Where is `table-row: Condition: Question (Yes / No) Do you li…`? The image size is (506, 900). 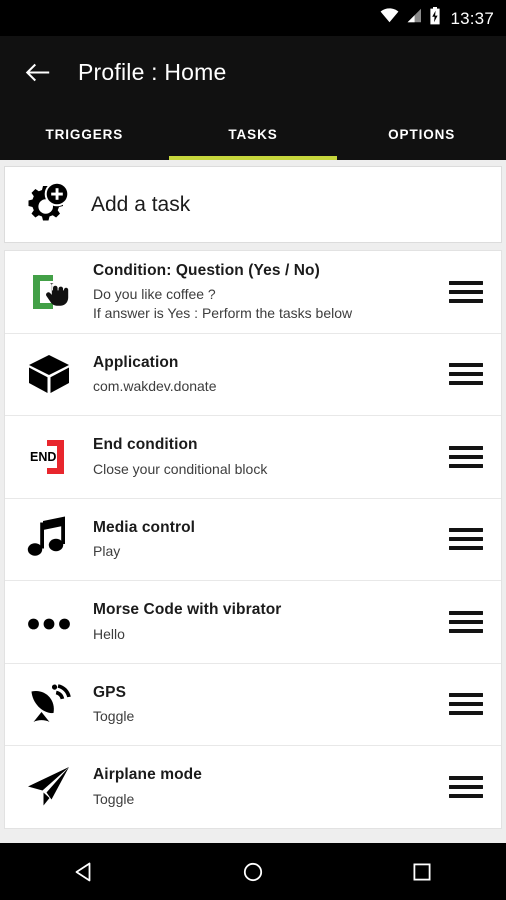
table-row: Condition: Question (Yes / No) Do you li… is located at coordinates (253, 291).